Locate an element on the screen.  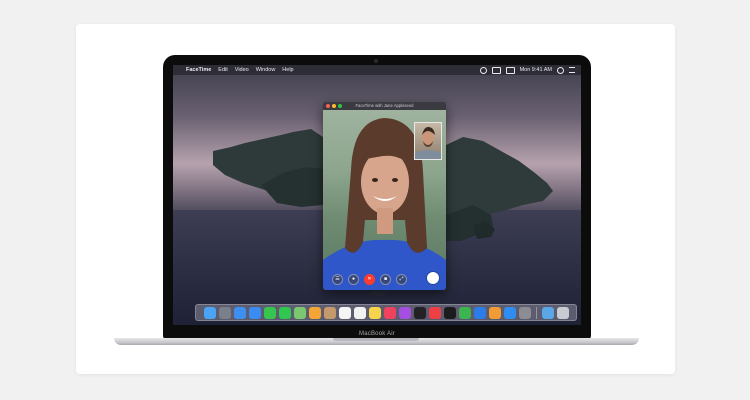
mail-icon is located at coordinates (254, 312).